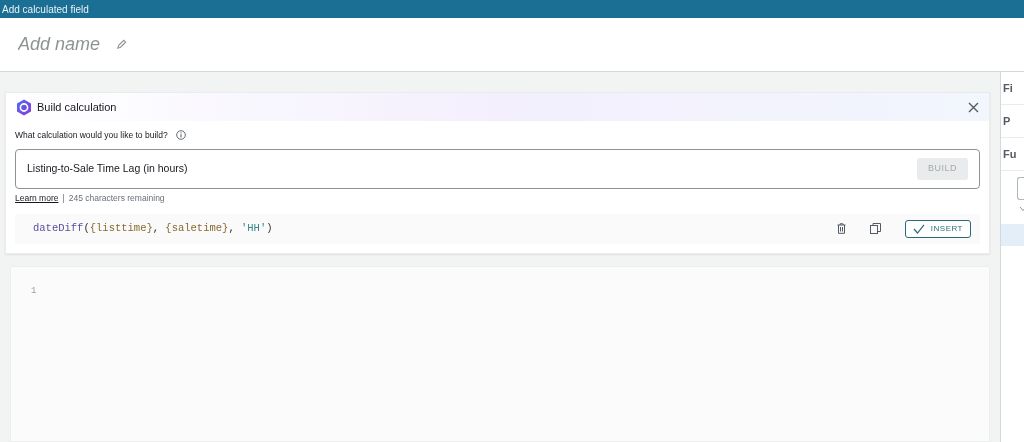  What do you see at coordinates (1010, 154) in the screenshot?
I see `section-header: Fu` at bounding box center [1010, 154].